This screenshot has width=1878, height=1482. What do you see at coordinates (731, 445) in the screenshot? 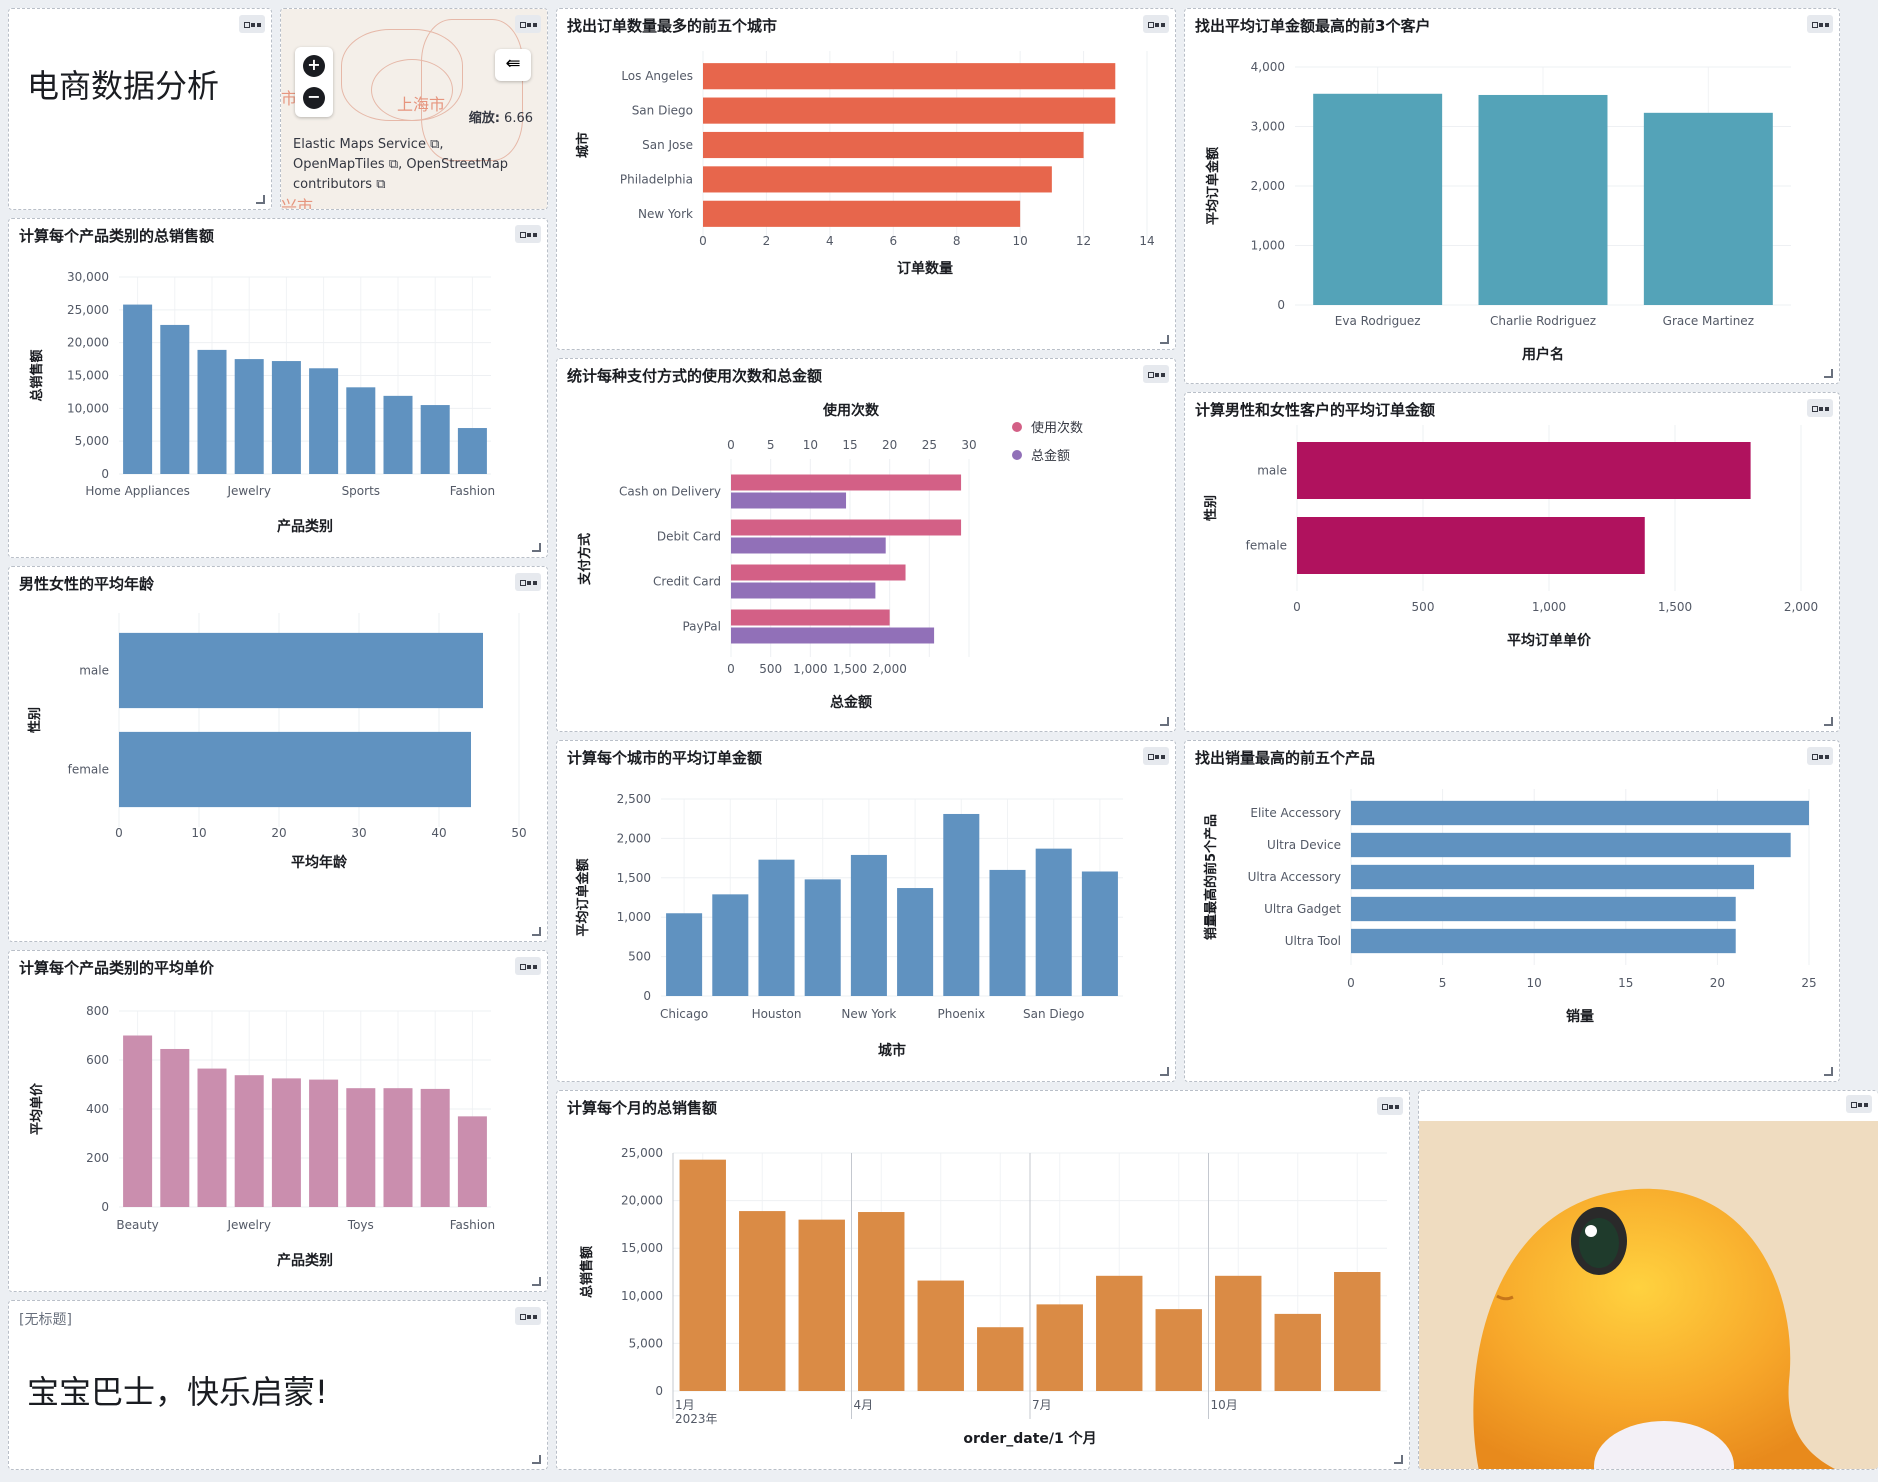
I see `x-top-tick-label: 0` at bounding box center [731, 445].